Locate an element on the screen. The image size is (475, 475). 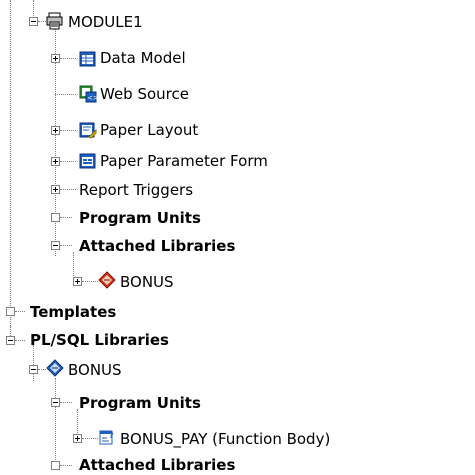
web-source-icon: <> is located at coordinates (88, 94).